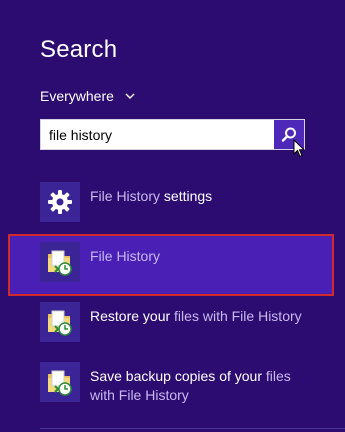 The width and height of the screenshot is (345, 432). Describe the element at coordinates (79, 49) in the screenshot. I see `search-title: Search` at that location.